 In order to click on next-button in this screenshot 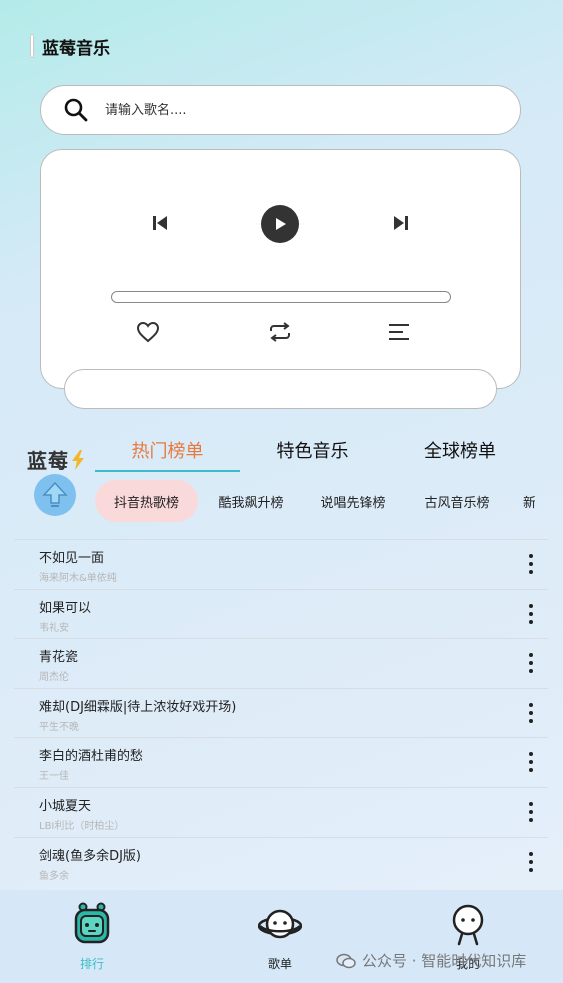, I will do `click(401, 223)`.